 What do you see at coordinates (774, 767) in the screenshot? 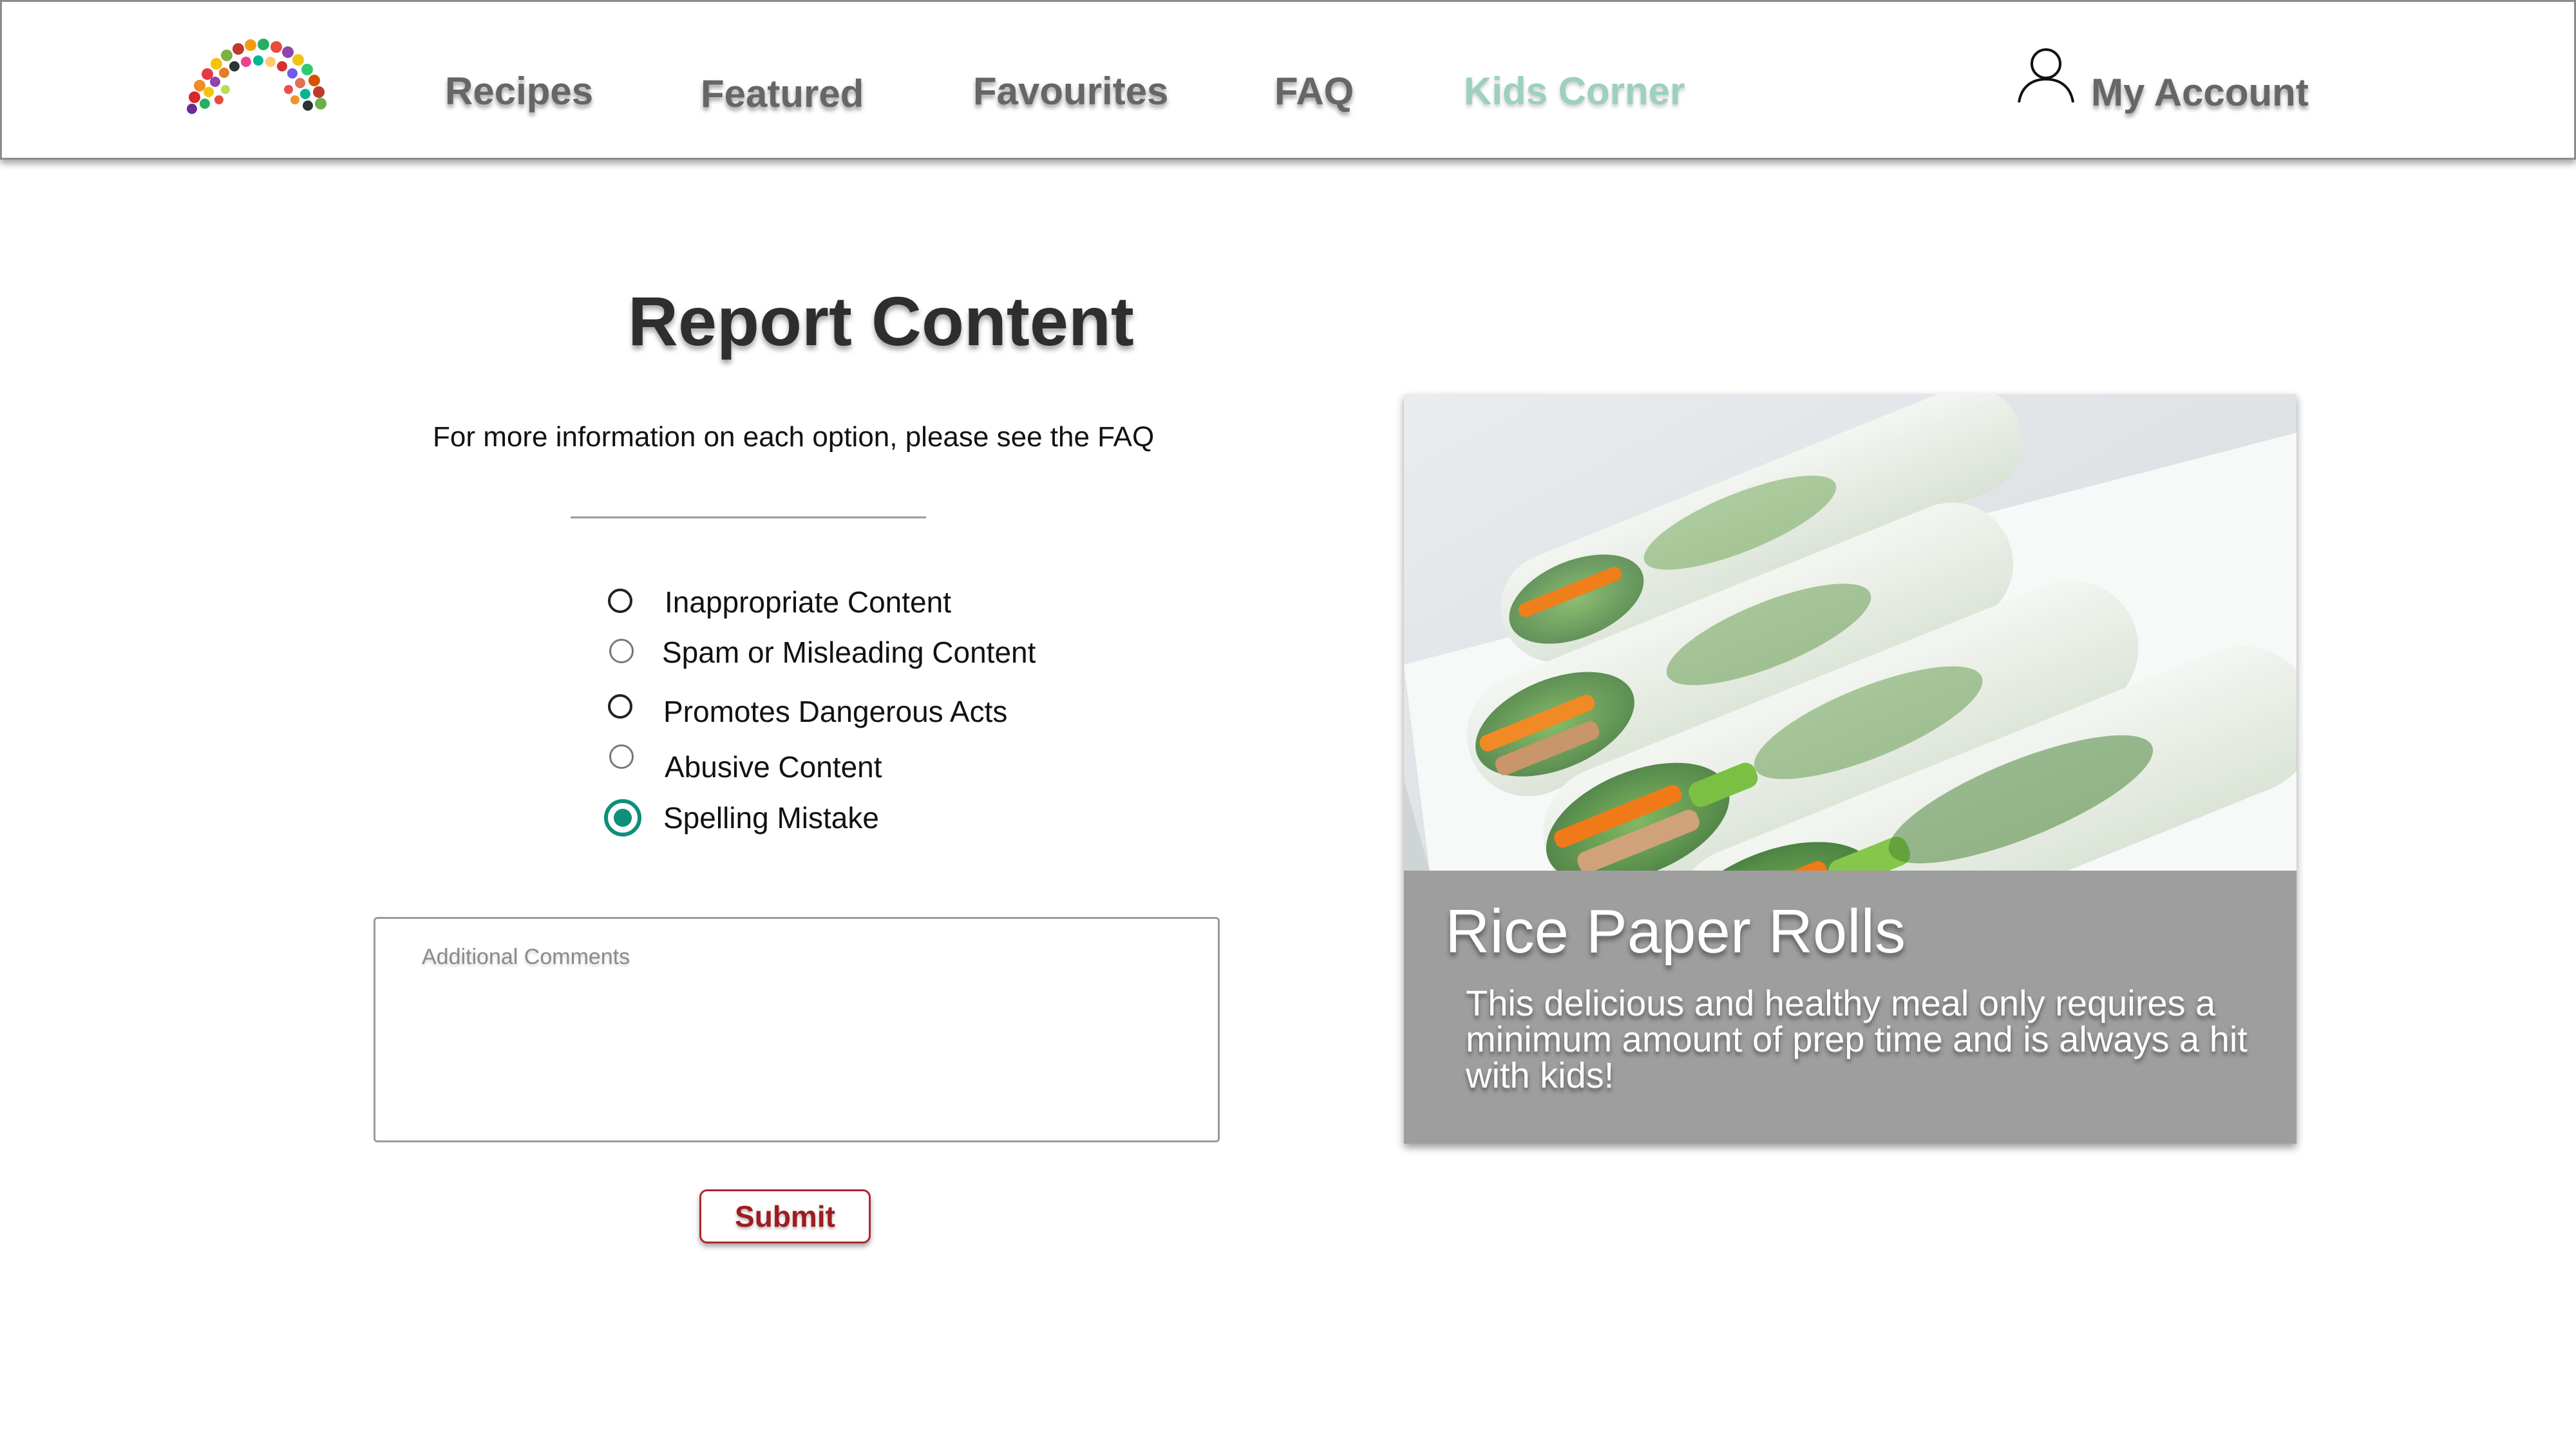
I see `option-label: Abusive Content` at bounding box center [774, 767].